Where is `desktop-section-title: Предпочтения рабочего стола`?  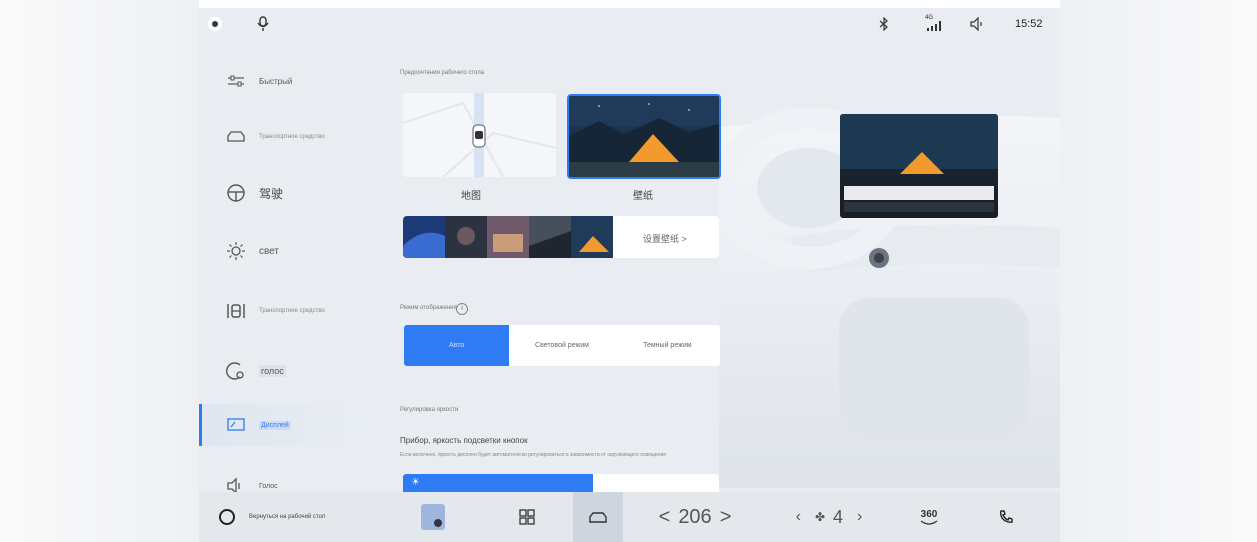
desktop-section-title: Предпочтения рабочего стола is located at coordinates (442, 73).